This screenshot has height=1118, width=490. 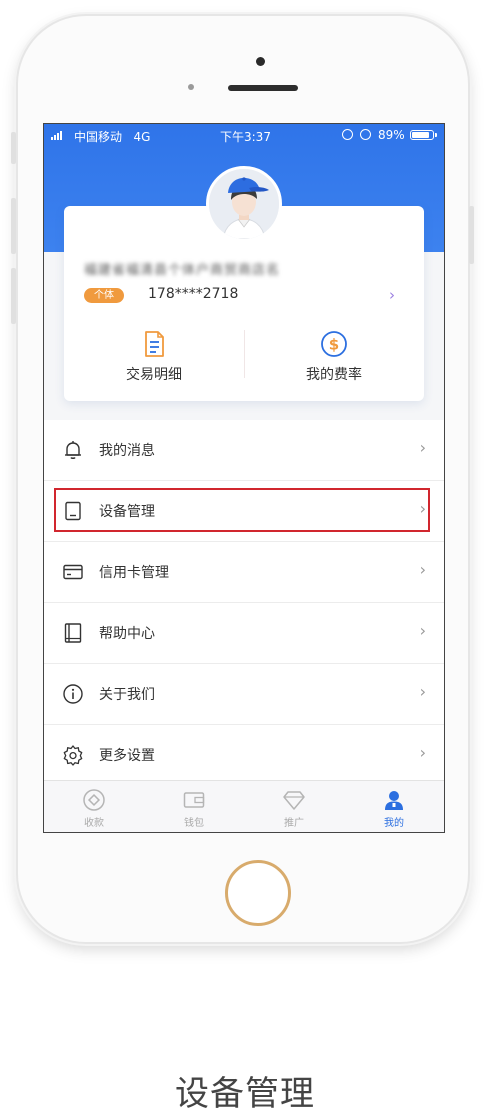 What do you see at coordinates (13, 296) in the screenshot?
I see `volume-down-button` at bounding box center [13, 296].